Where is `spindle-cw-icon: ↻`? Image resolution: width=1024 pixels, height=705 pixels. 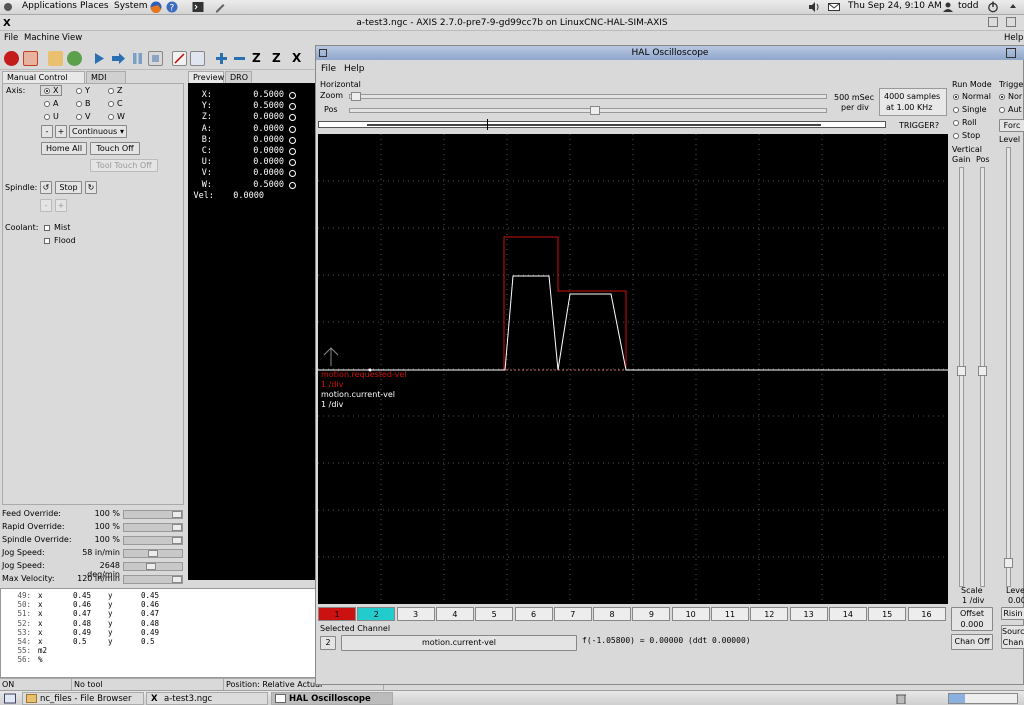 spindle-cw-icon: ↻ is located at coordinates (91, 187).